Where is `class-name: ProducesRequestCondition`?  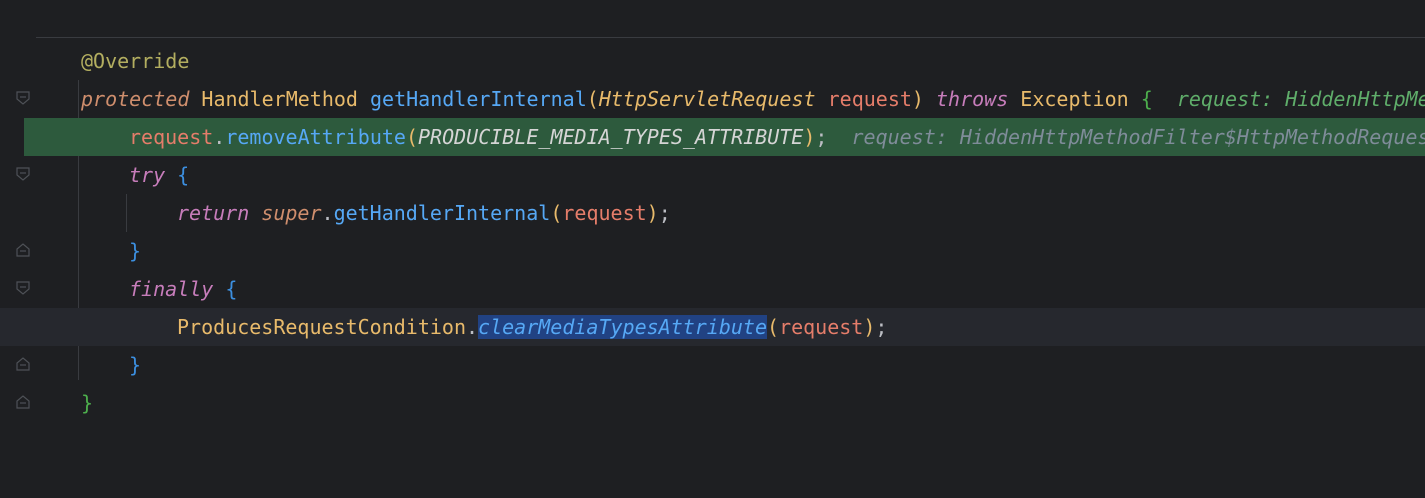 class-name: ProducesRequestCondition is located at coordinates (321, 327).